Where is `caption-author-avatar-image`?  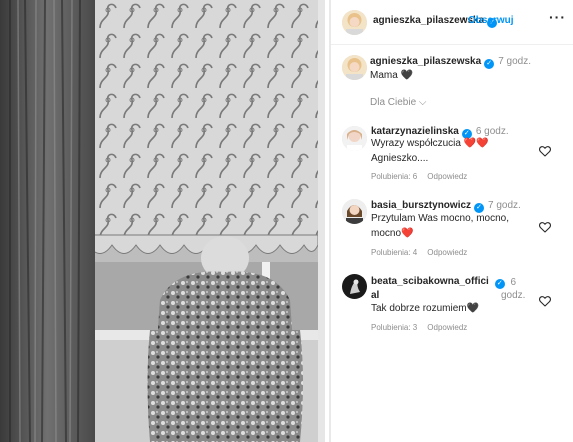 caption-author-avatar-image is located at coordinates (354, 67).